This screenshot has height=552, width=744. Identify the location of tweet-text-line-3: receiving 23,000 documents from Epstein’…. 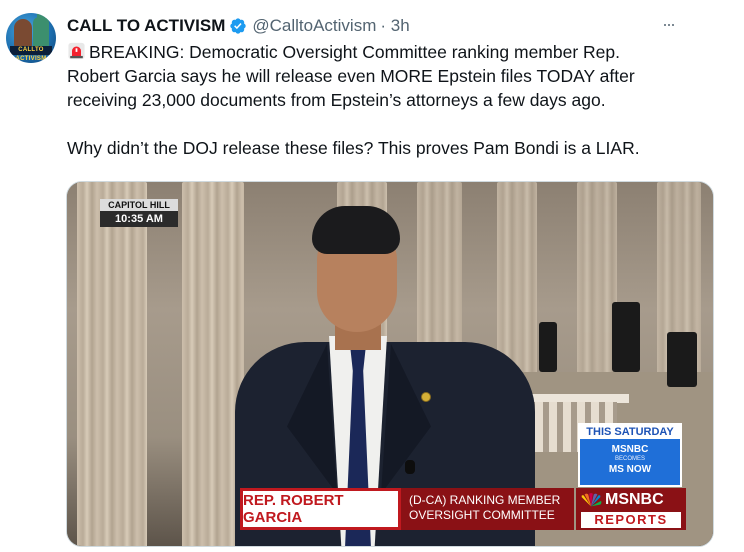
(336, 100).